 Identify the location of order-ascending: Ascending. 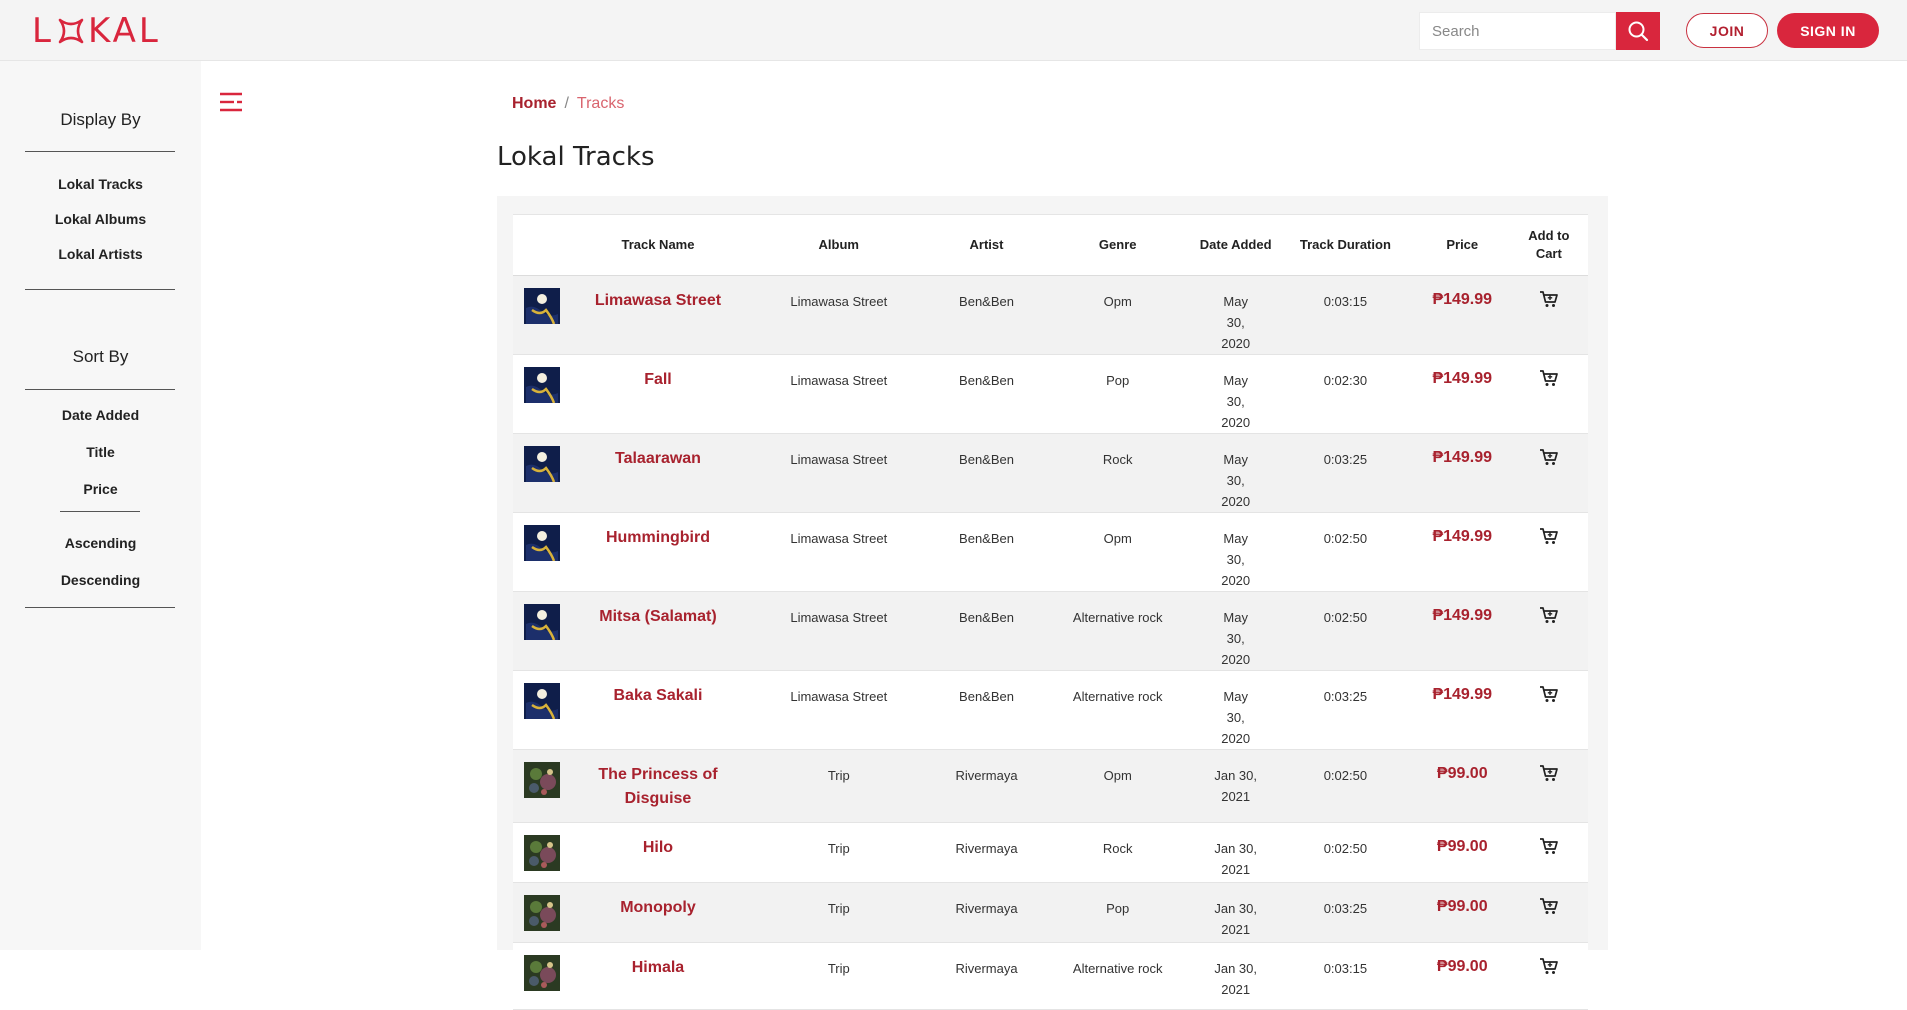
(100, 543).